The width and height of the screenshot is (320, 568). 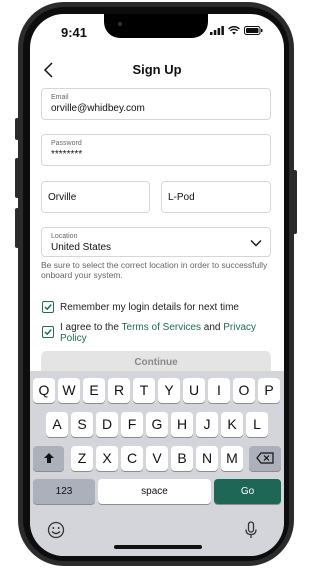 What do you see at coordinates (156, 242) in the screenshot?
I see `location-select: Location United States` at bounding box center [156, 242].